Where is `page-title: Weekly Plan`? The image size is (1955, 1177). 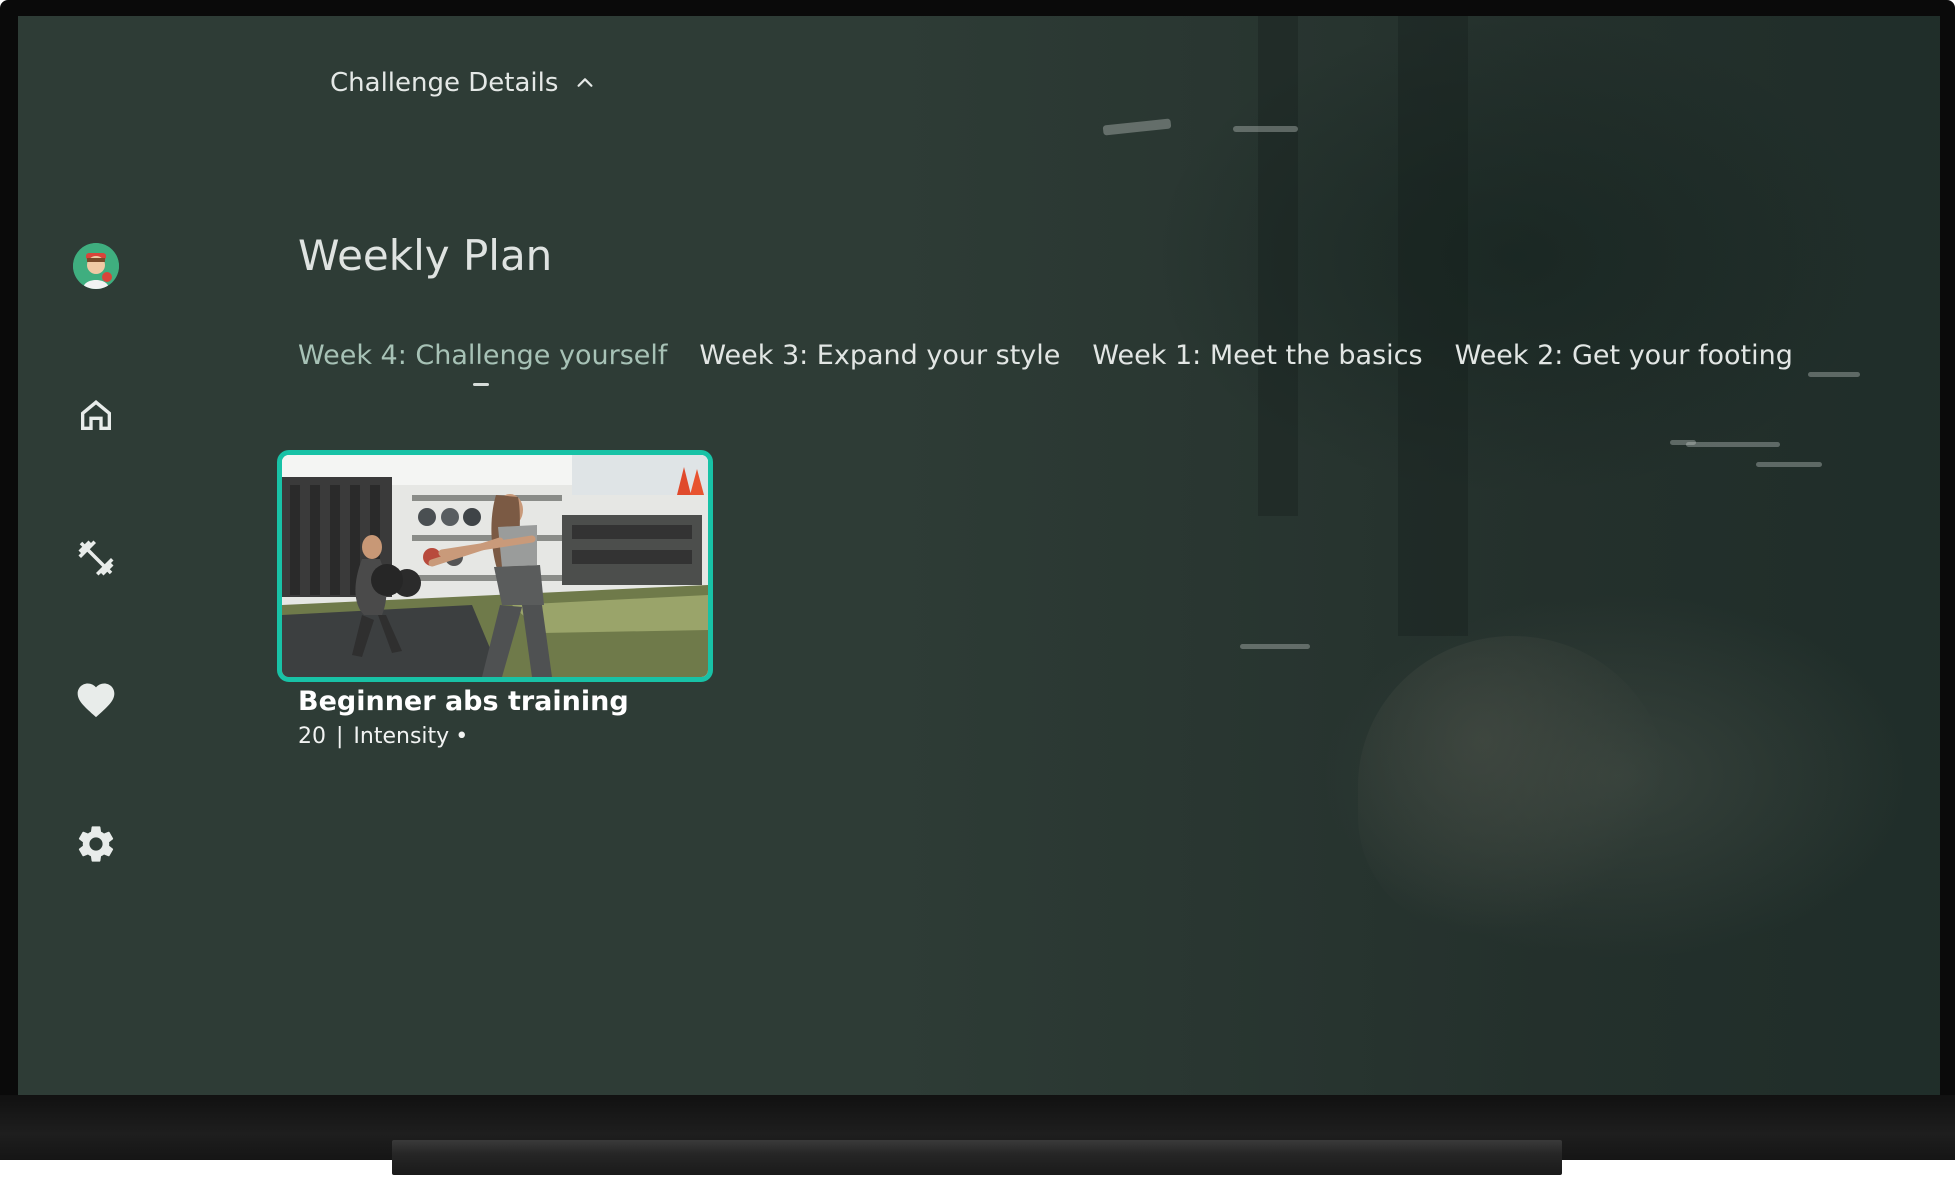 page-title: Weekly Plan is located at coordinates (425, 255).